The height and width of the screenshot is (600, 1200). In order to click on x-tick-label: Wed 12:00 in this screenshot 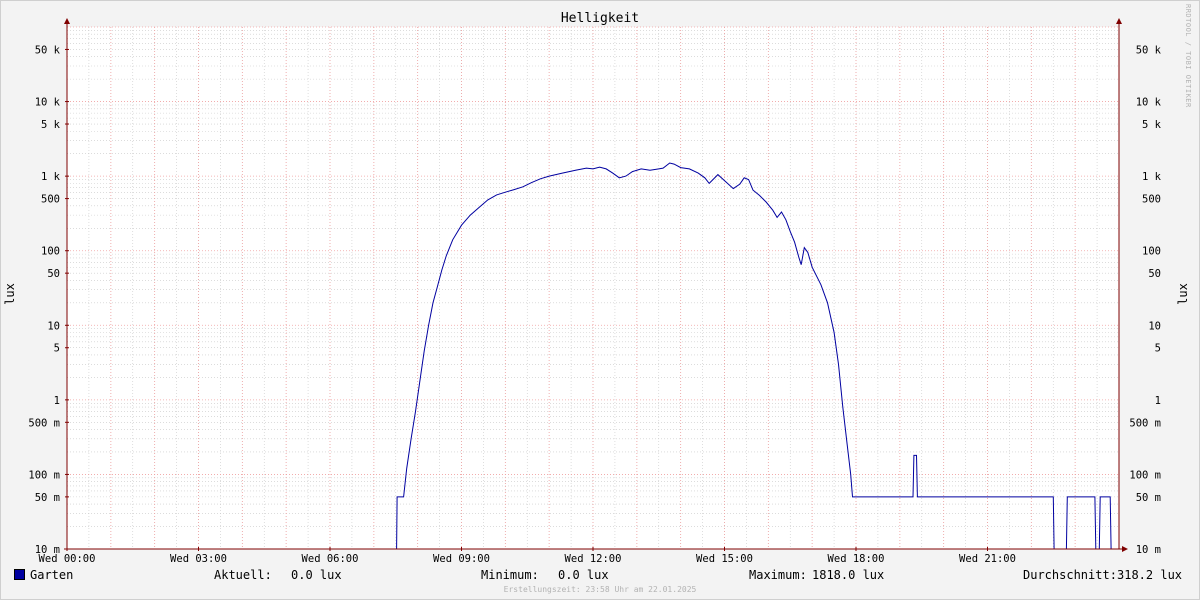, I will do `click(593, 559)`.